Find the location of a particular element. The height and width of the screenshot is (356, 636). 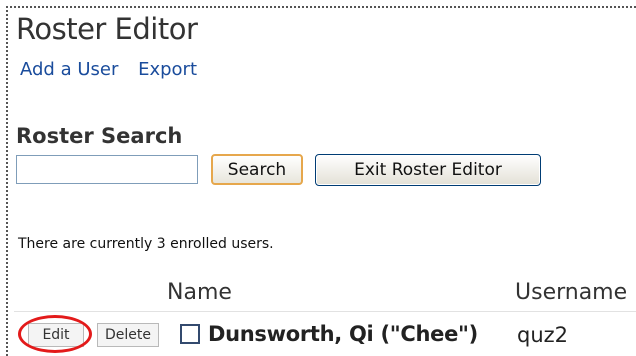

add-user-link: Add a User is located at coordinates (69, 69).